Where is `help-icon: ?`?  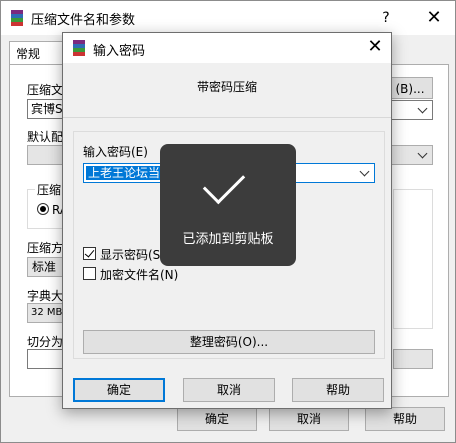 help-icon: ? is located at coordinates (386, 18).